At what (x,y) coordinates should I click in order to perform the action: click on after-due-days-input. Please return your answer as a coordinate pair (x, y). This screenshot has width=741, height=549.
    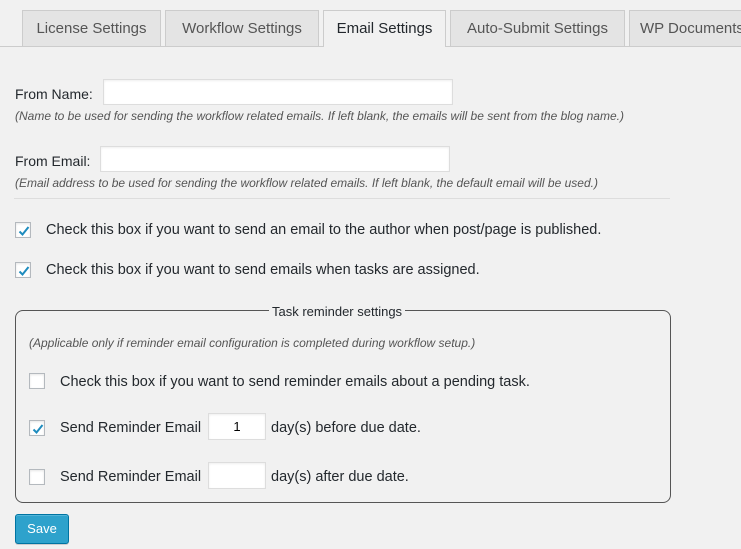
    Looking at the image, I should click on (237, 475).